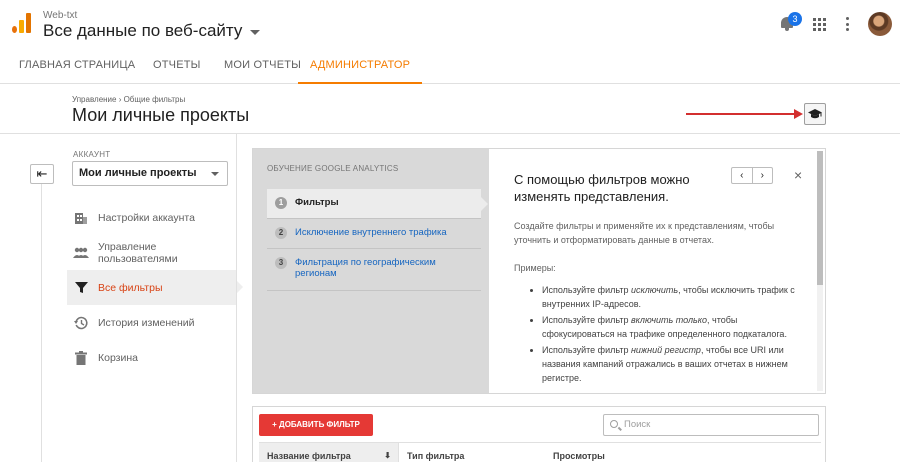  I want to click on tab-my-reports: МОИ ОТЧЕТЫ, so click(262, 66).